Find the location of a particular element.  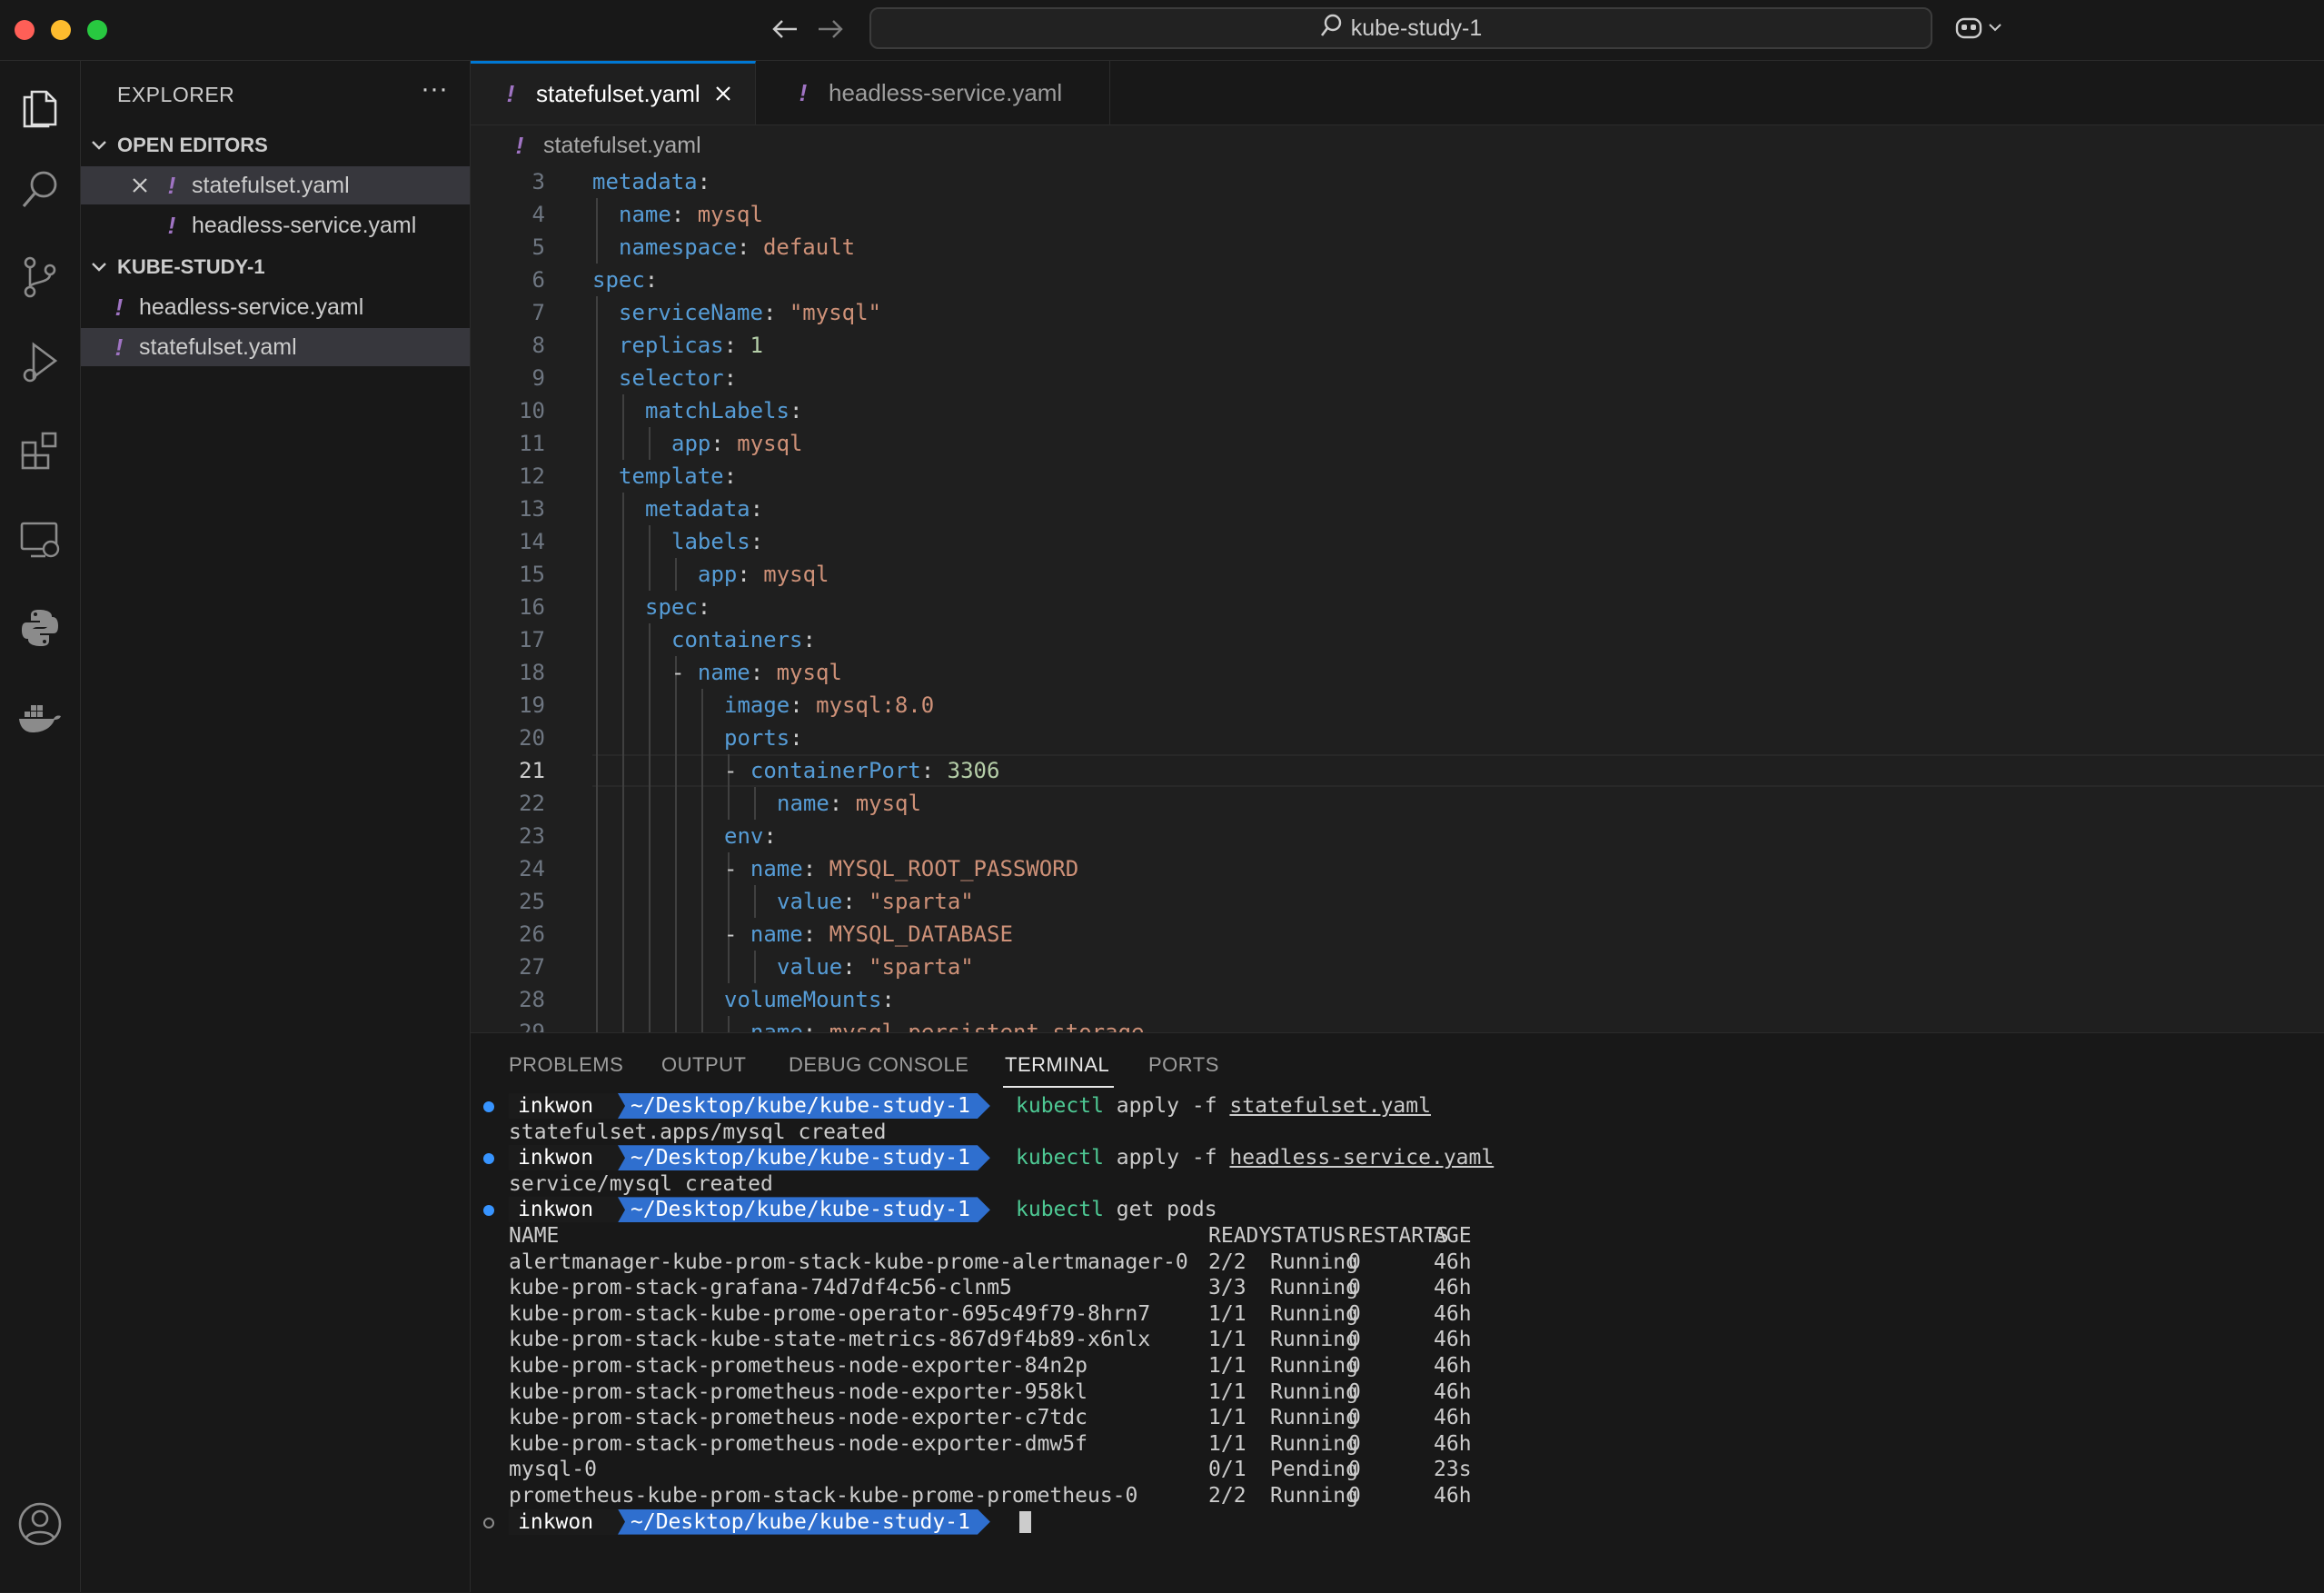

open-editor-item-statefulset: ! statefulset.yaml is located at coordinates (276, 185).